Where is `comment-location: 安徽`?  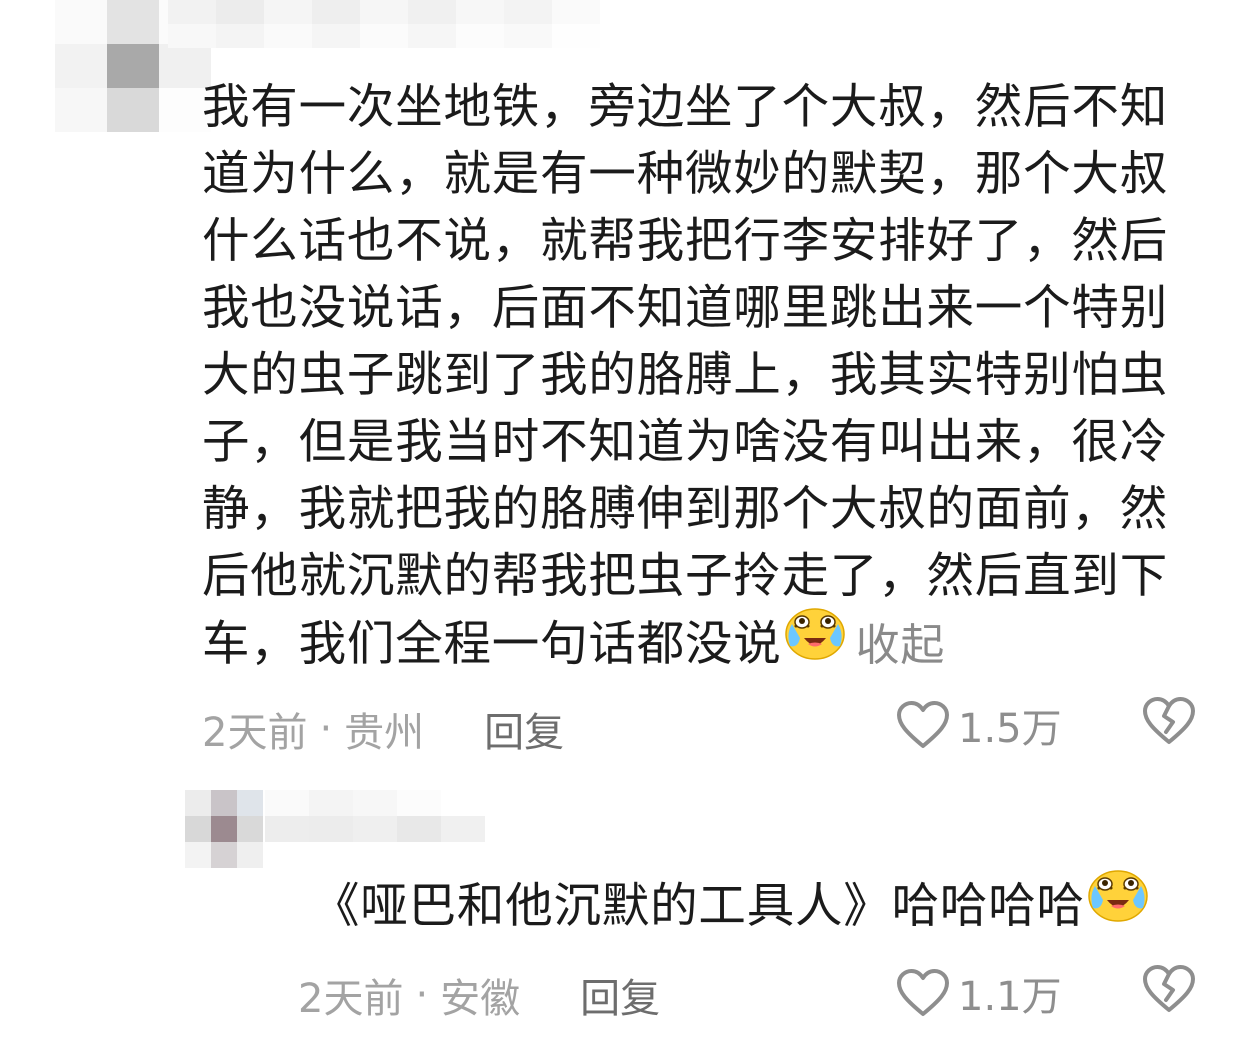
comment-location: 安徽 is located at coordinates (480, 999).